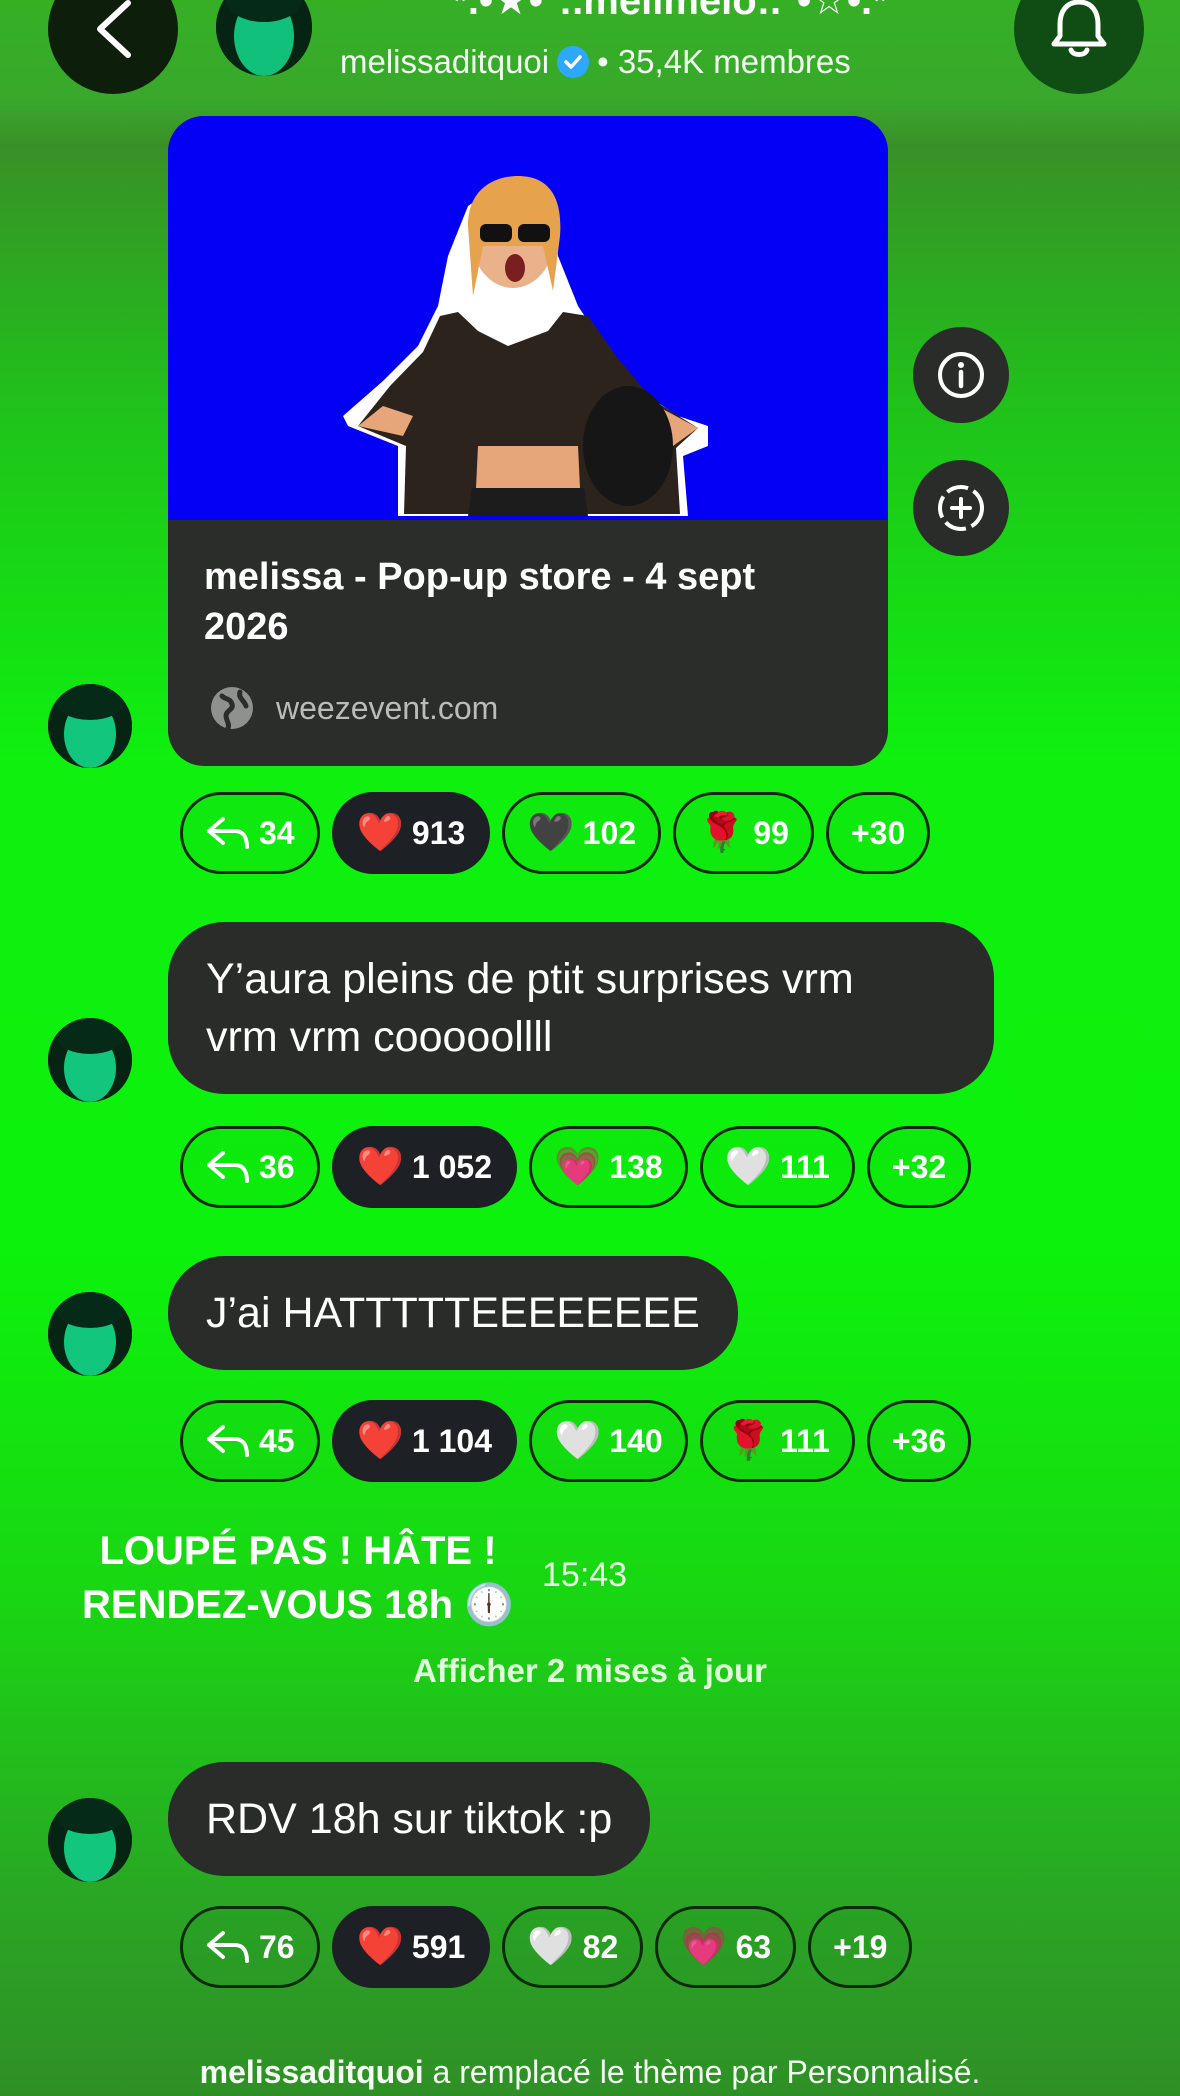 The image size is (1180, 2096). Describe the element at coordinates (277, 1946) in the screenshot. I see `reply-count: 76` at that location.